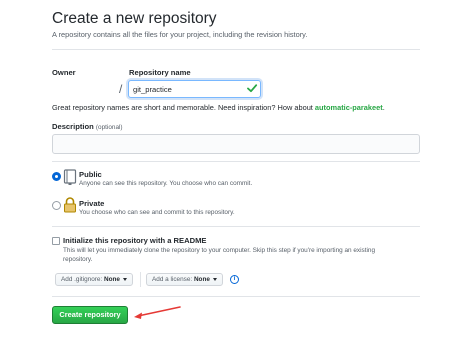 This screenshot has height=341, width=474. I want to click on public-radio, so click(56, 176).